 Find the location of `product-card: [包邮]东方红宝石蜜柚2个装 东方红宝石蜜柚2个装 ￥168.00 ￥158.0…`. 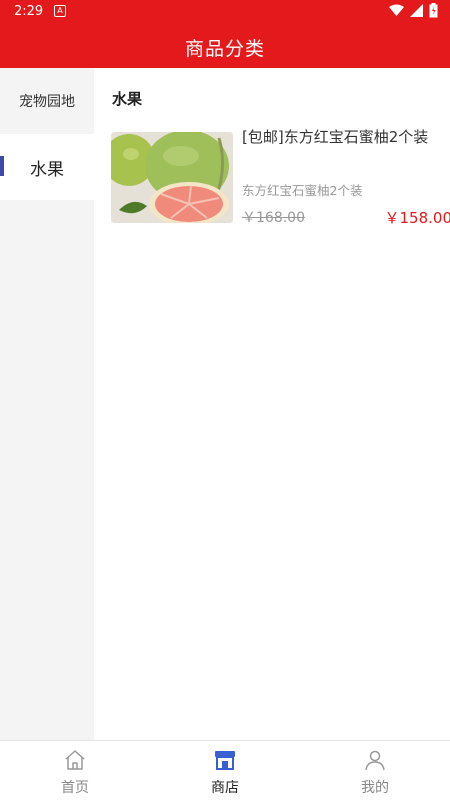

product-card: [包邮]东方红宝石蜜柚2个装 东方红宝石蜜柚2个装 ￥168.00 ￥158.0… is located at coordinates (273, 178).